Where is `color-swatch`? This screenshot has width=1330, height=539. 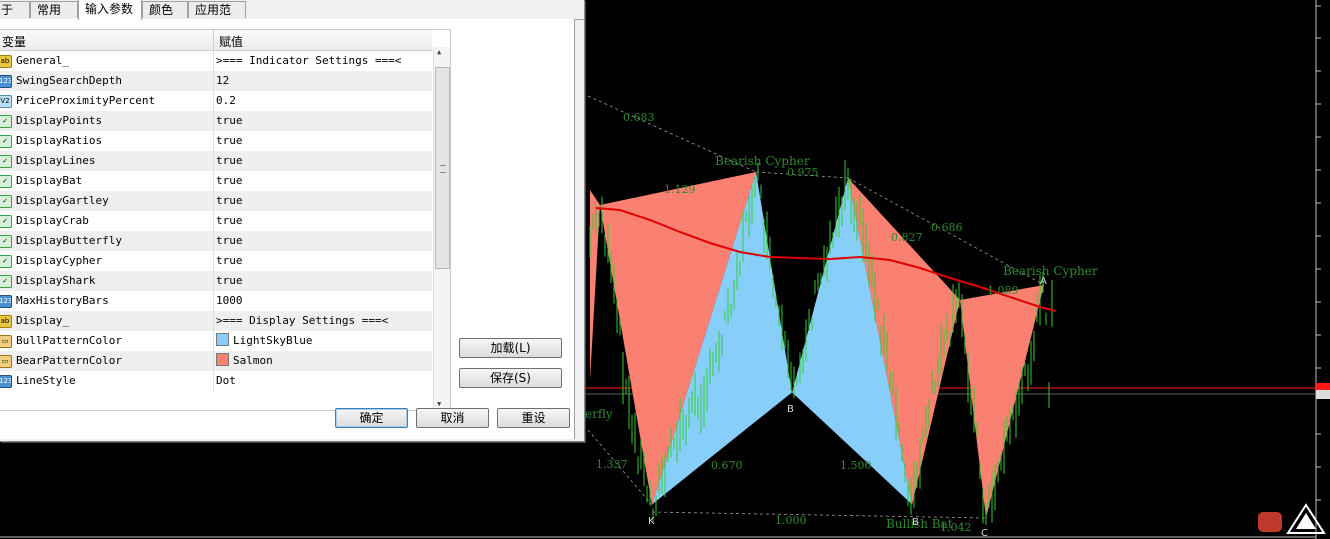
color-swatch is located at coordinates (222, 359).